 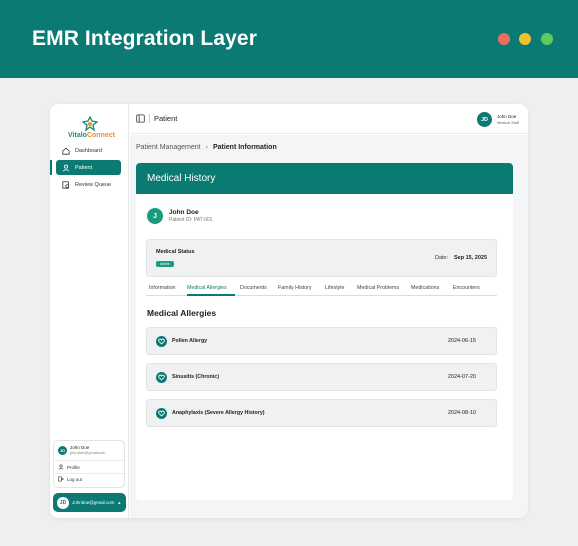 I want to click on sidebar-item-label: Dashboard, so click(x=88, y=150).